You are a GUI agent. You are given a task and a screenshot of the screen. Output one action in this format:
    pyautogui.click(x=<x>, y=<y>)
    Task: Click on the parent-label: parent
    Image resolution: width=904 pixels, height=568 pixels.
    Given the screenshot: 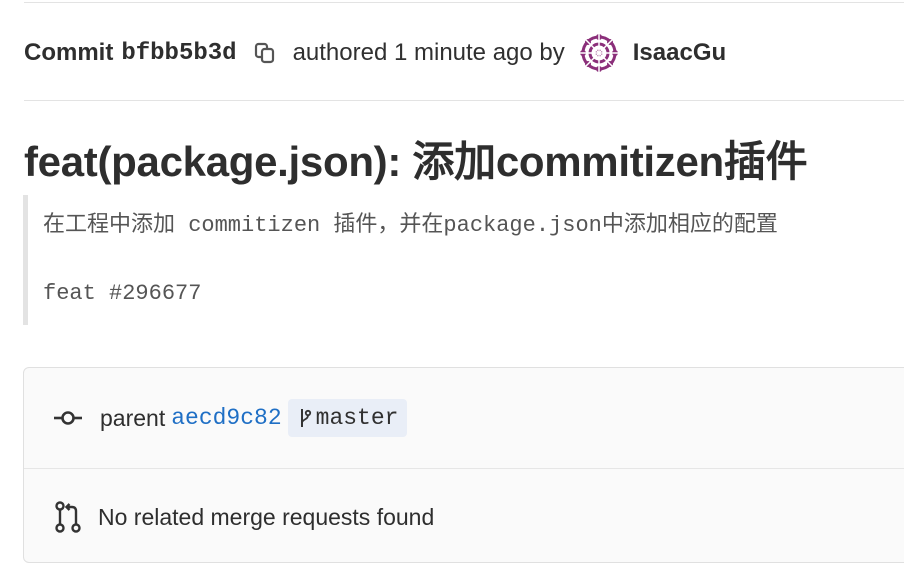 What is the action you would take?
    pyautogui.click(x=133, y=417)
    